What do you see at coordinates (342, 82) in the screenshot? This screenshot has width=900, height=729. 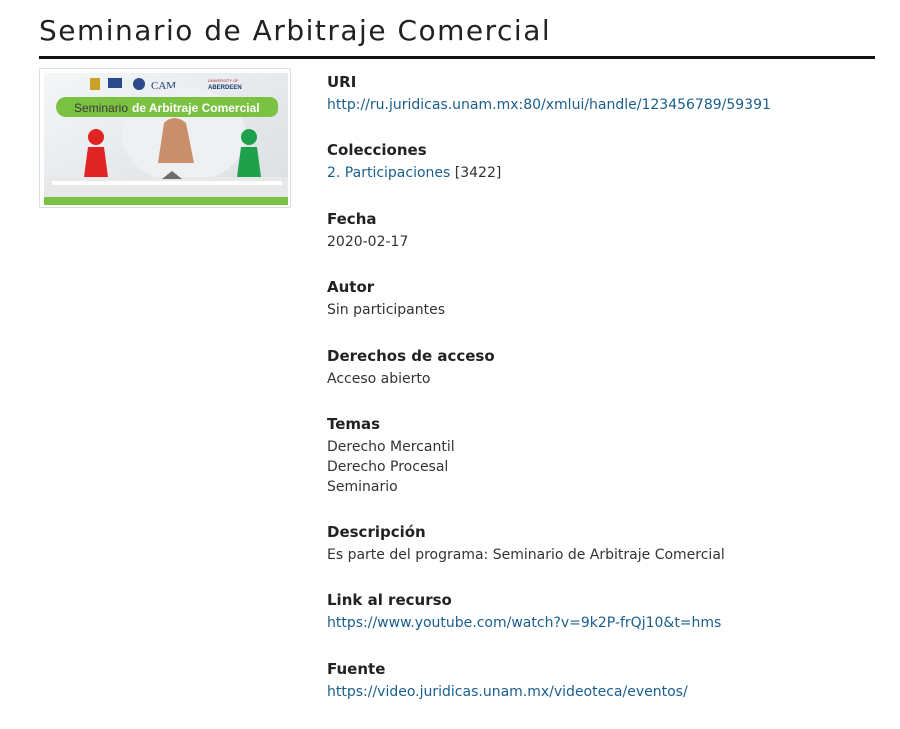 I see `uri-label: URI` at bounding box center [342, 82].